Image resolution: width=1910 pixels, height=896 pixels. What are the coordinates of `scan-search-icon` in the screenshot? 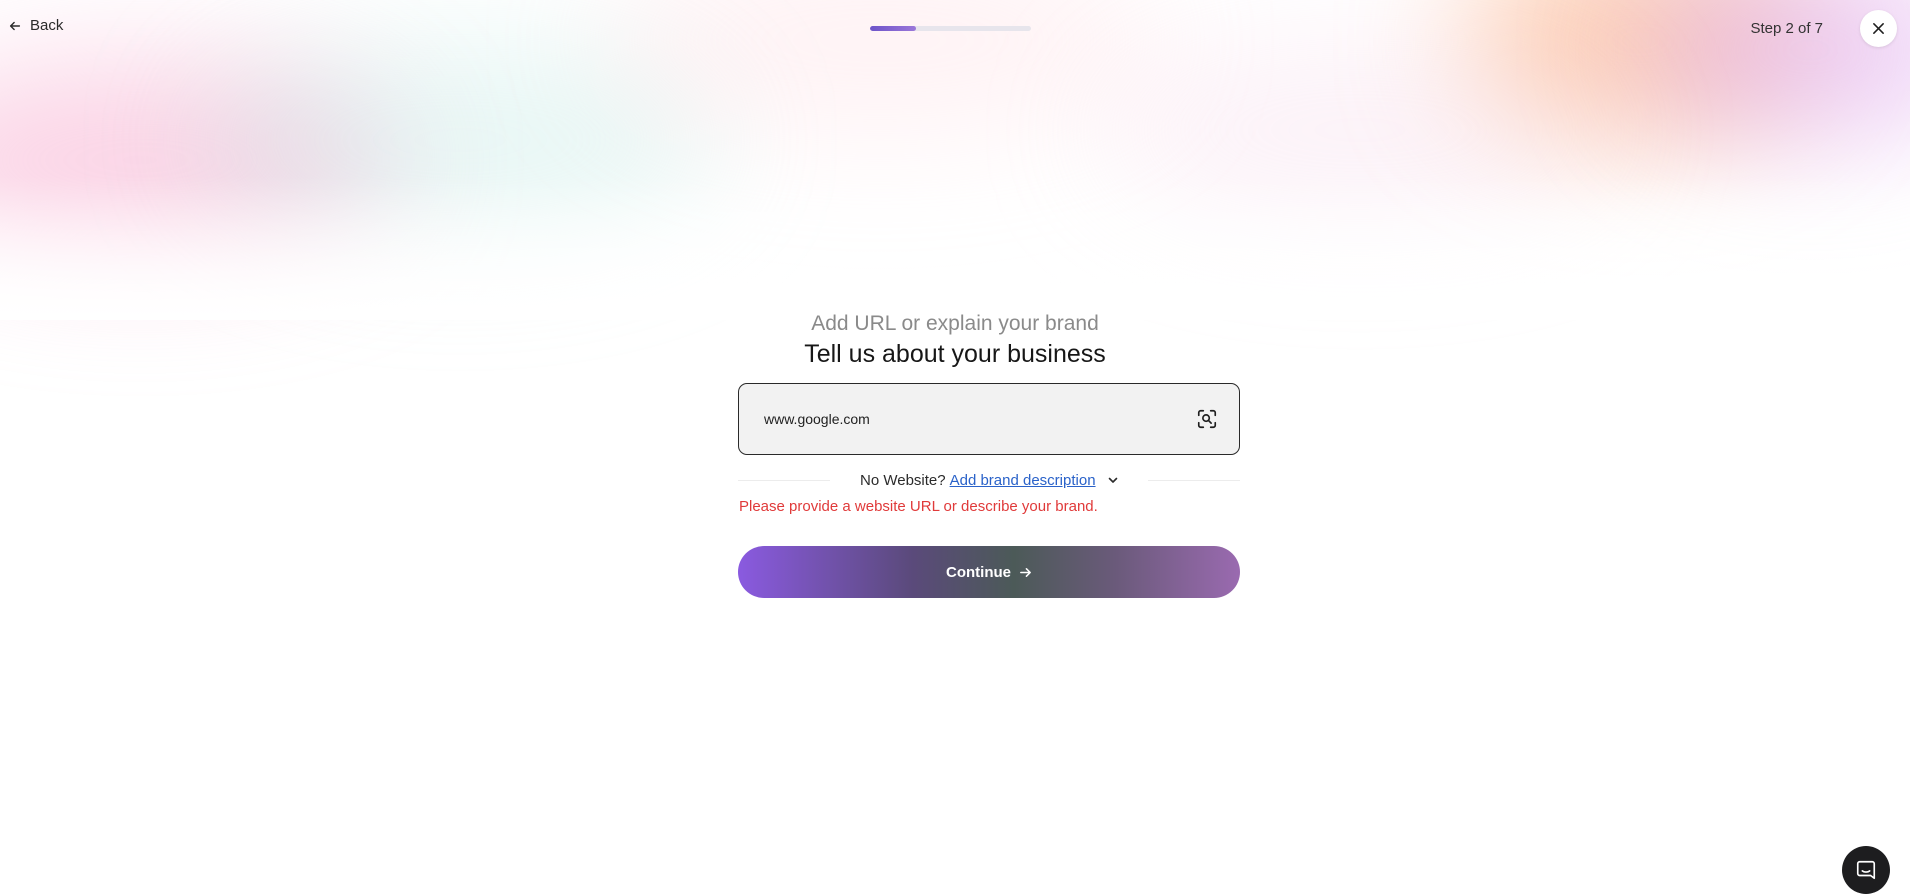 It's located at (1207, 419).